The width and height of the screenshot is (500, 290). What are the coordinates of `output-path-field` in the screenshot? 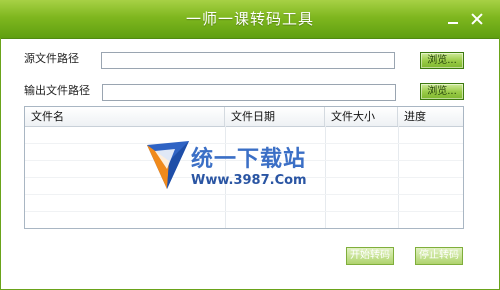 It's located at (249, 94).